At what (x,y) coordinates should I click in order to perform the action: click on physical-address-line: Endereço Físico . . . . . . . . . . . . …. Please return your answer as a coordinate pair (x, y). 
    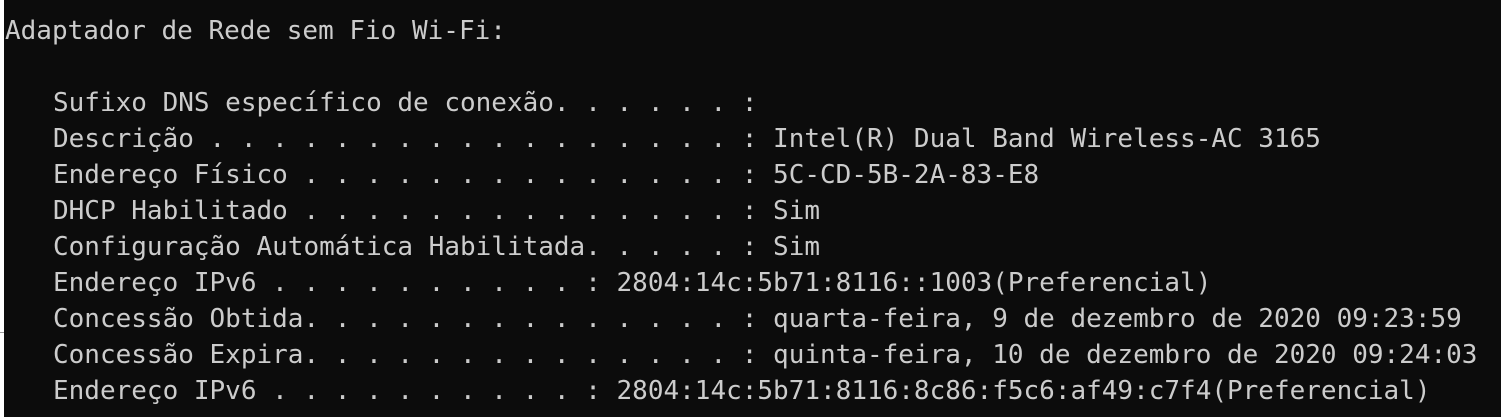
    Looking at the image, I should click on (546, 175).